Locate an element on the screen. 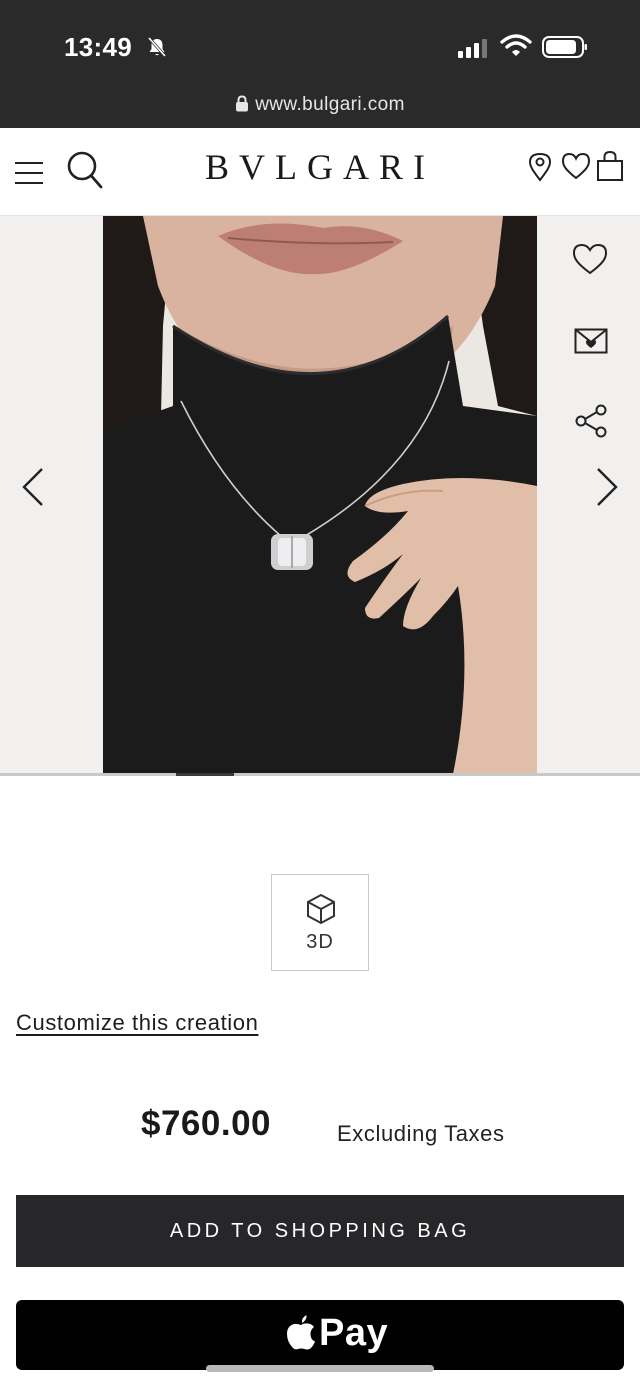  mail-icon is located at coordinates (591, 341).